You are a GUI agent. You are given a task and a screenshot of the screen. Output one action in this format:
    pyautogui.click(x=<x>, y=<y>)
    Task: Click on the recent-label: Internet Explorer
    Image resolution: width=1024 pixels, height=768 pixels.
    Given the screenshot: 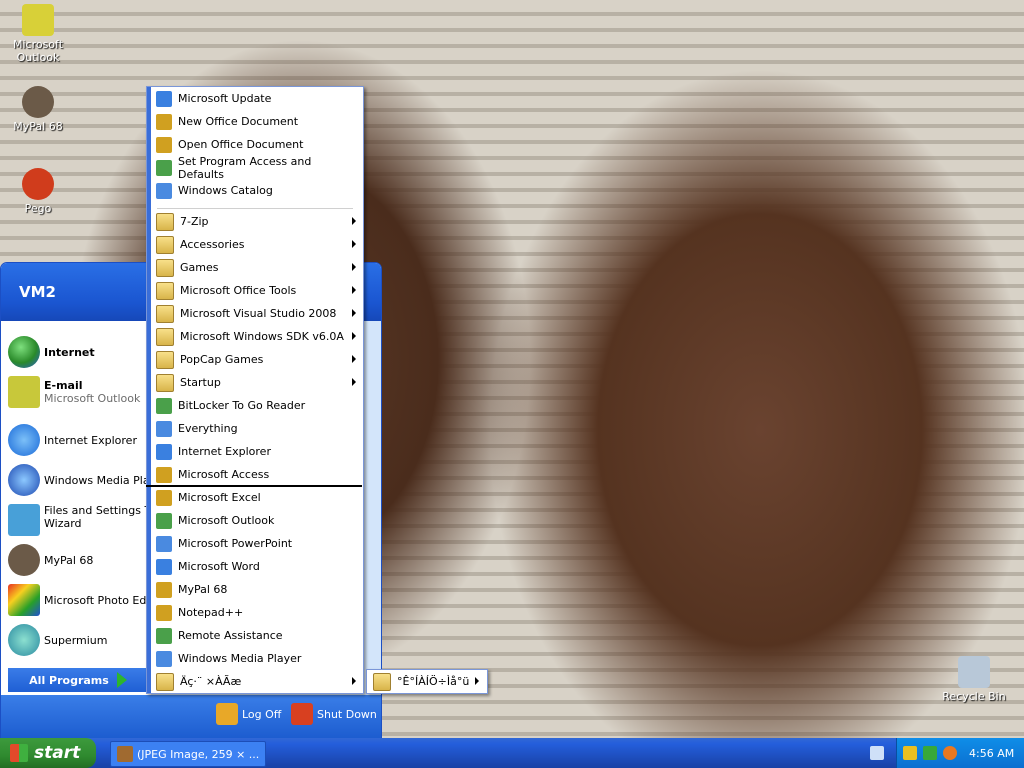 What is the action you would take?
    pyautogui.click(x=90, y=440)
    